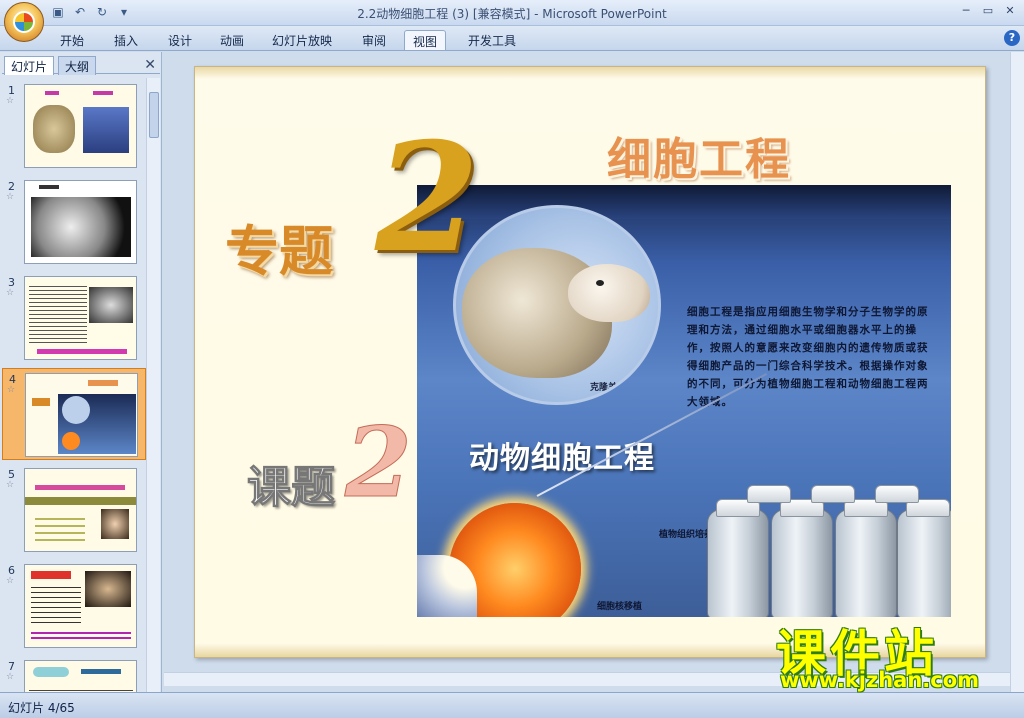 This screenshot has width=1024, height=718. Describe the element at coordinates (686, 535) in the screenshot. I see `label-plant-culture: 植物组织培养` at that location.